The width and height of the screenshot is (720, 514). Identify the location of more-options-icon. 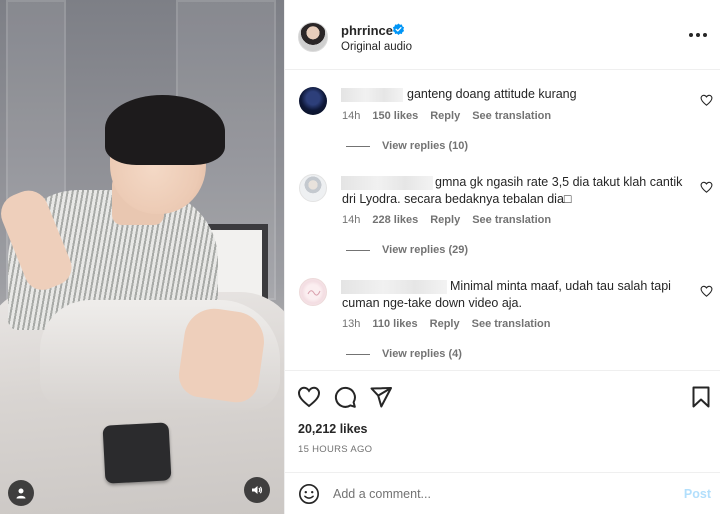
(698, 35).